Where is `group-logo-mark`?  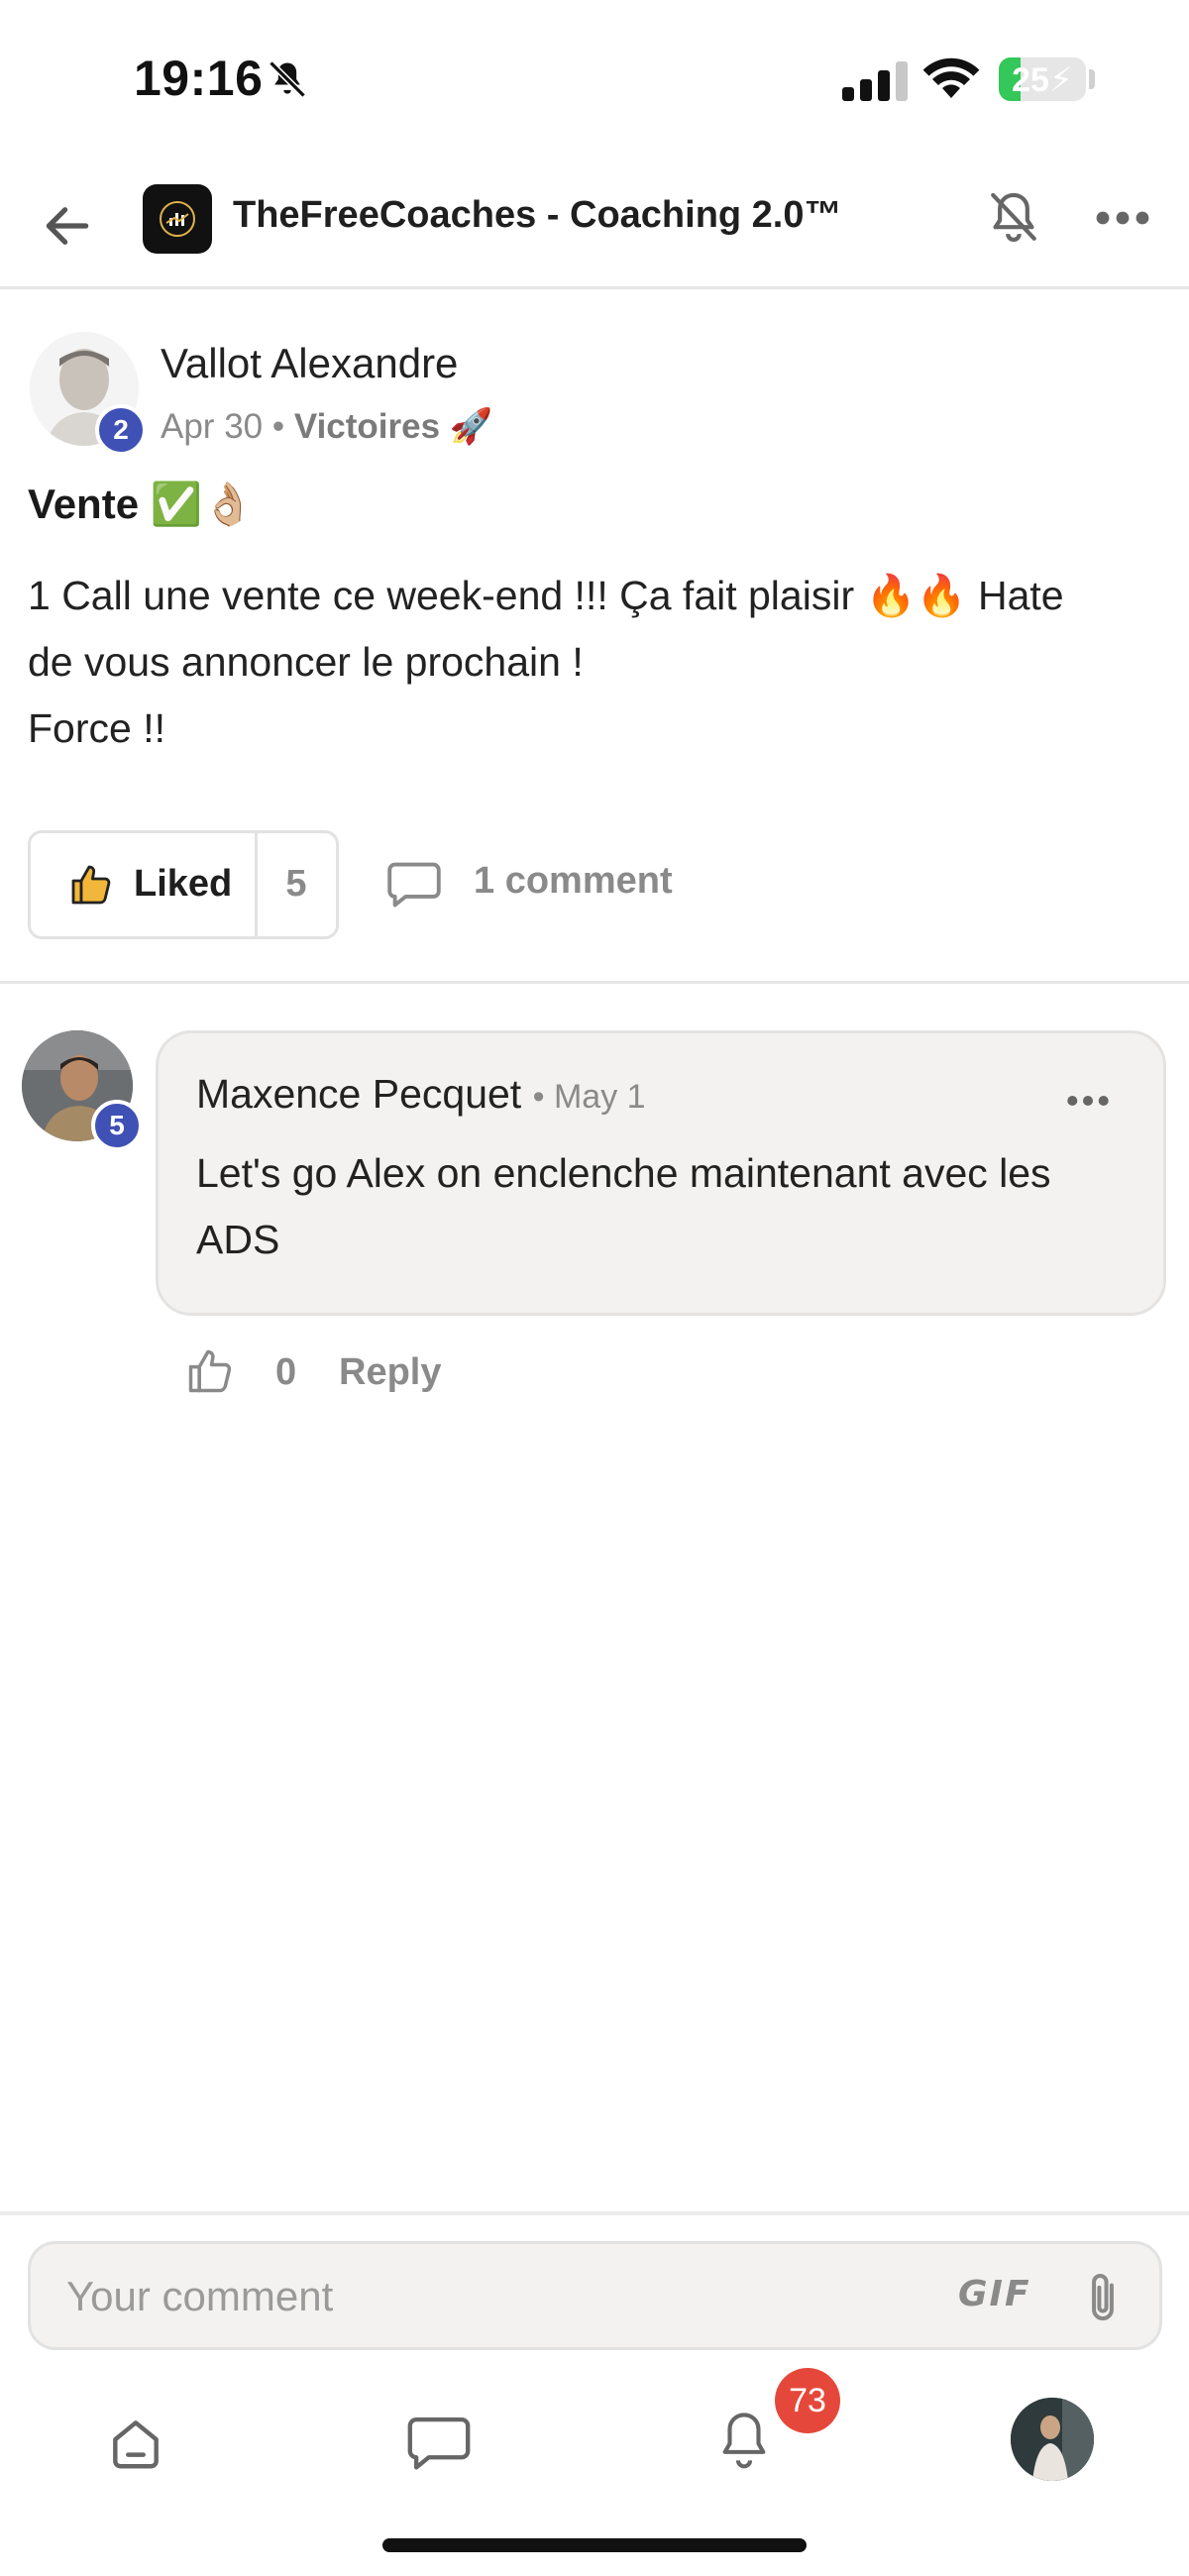
group-logo-mark is located at coordinates (177, 219).